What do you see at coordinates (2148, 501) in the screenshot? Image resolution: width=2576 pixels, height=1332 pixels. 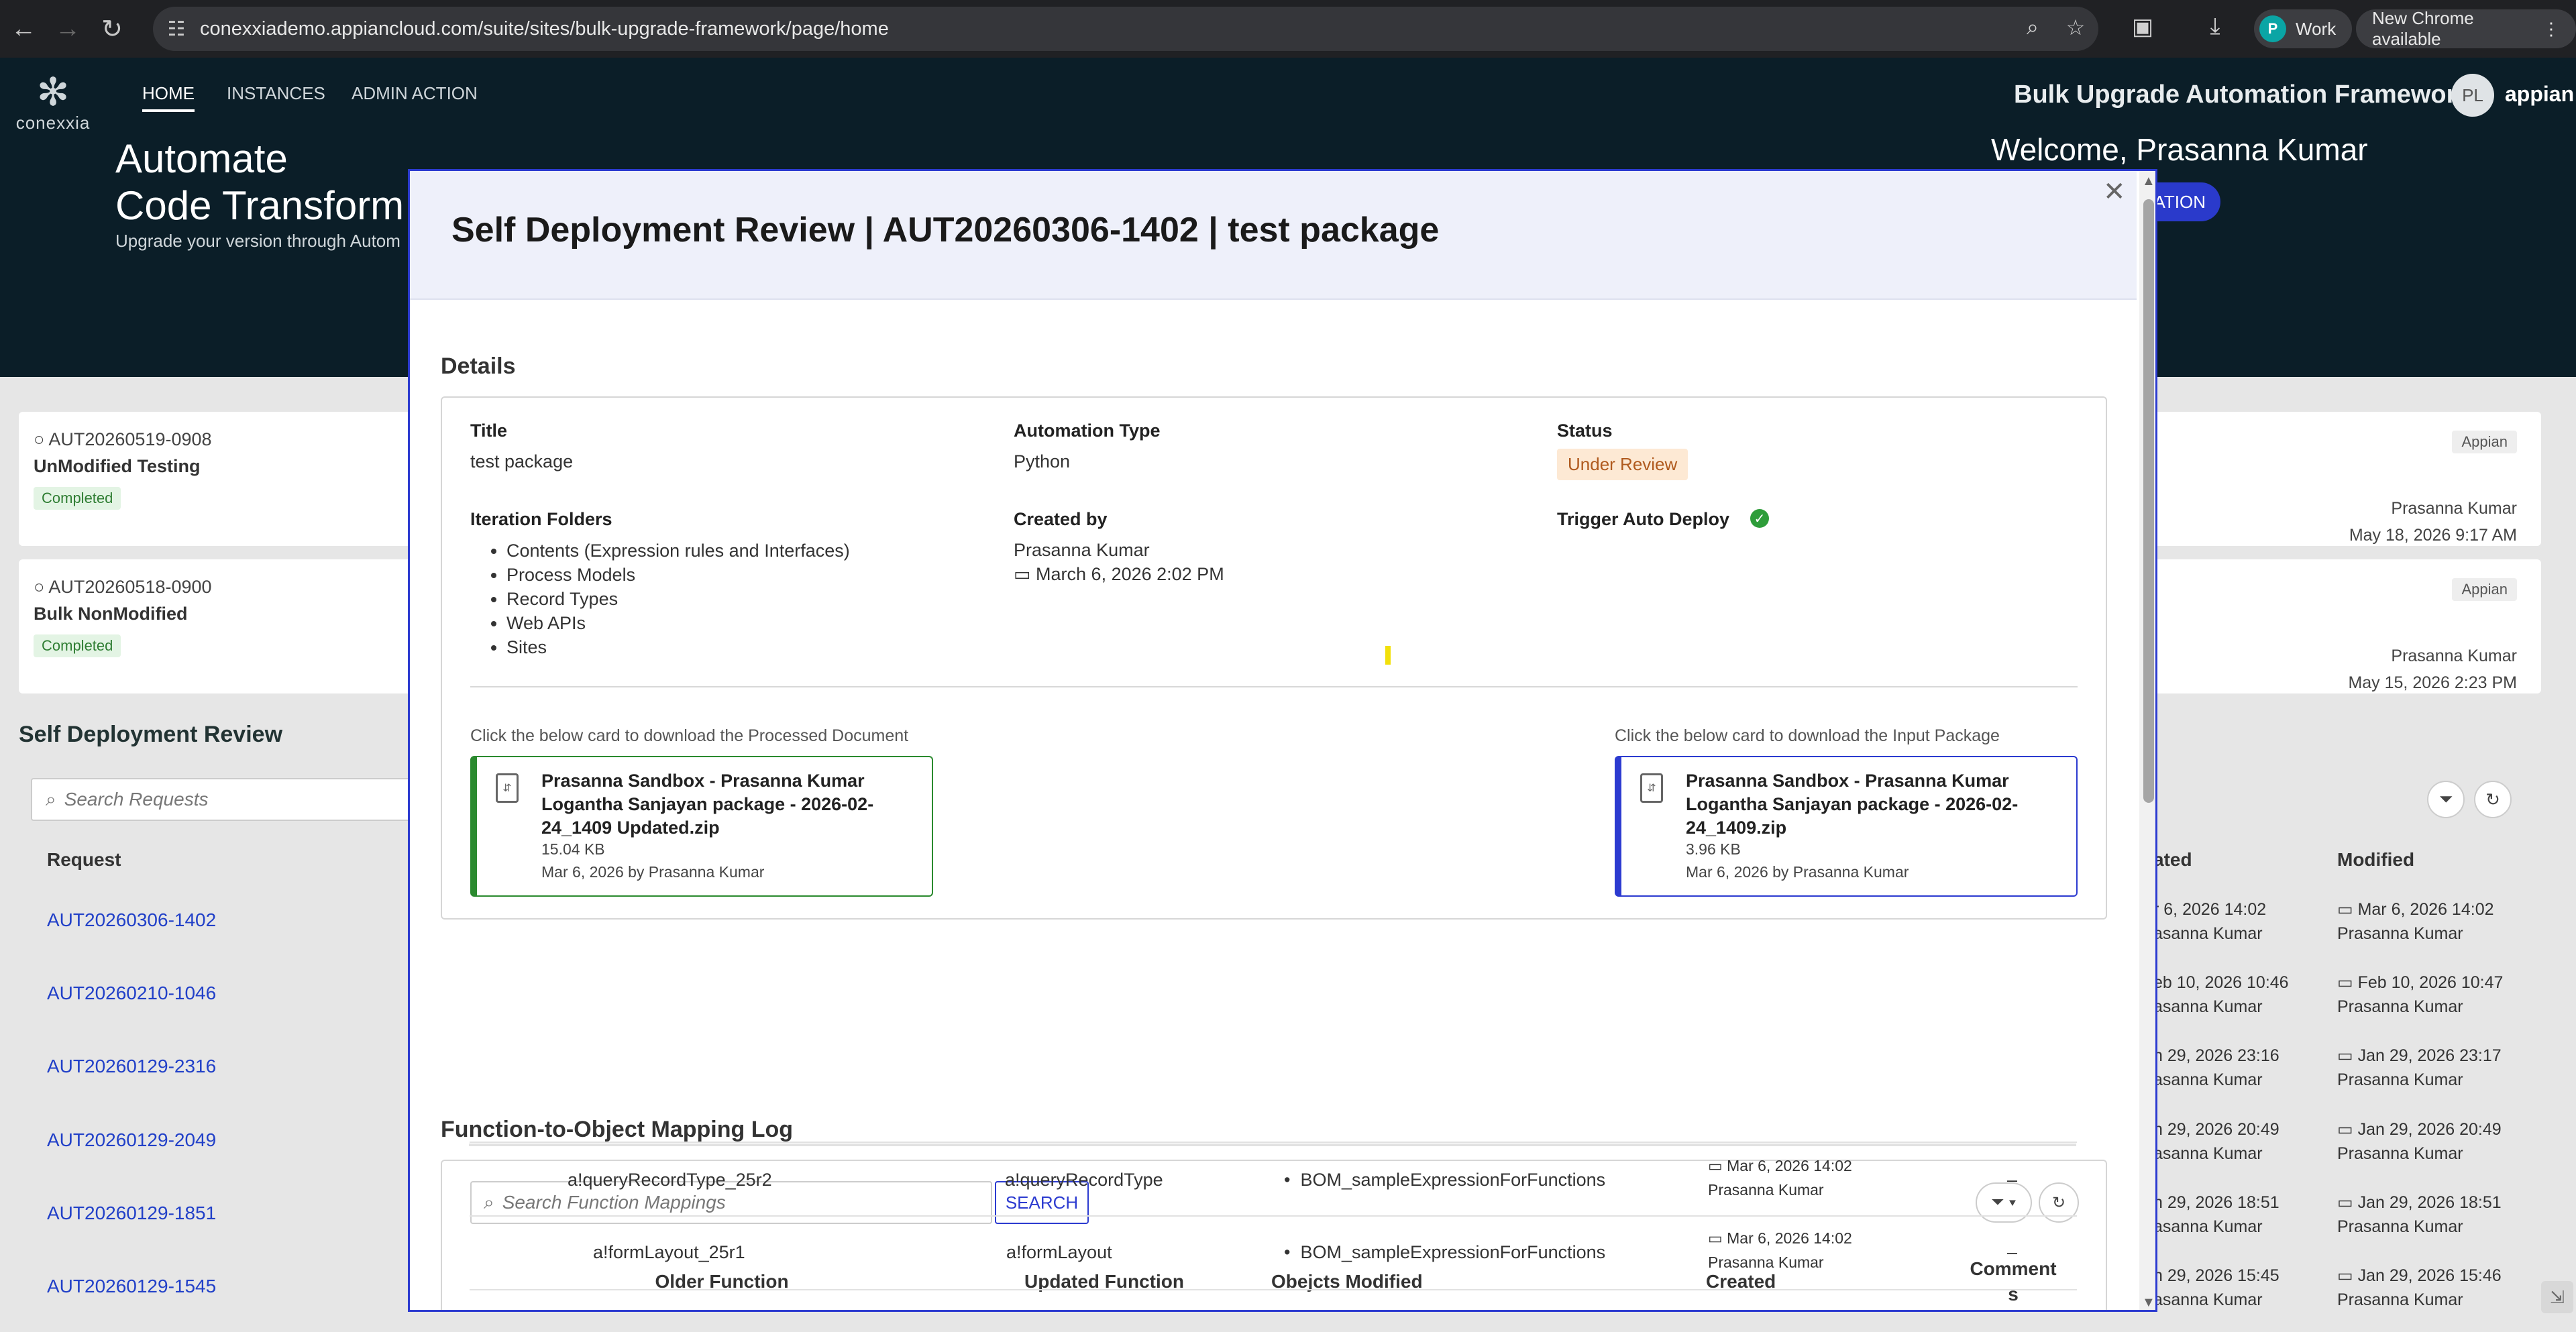 I see `scroll-thumb` at bounding box center [2148, 501].